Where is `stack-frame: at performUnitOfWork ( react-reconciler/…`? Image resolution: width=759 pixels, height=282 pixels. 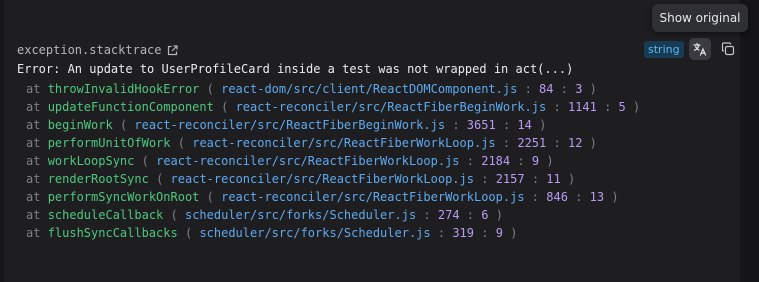
stack-frame: at performUnitOfWork ( react-reconciler/… is located at coordinates (311, 143).